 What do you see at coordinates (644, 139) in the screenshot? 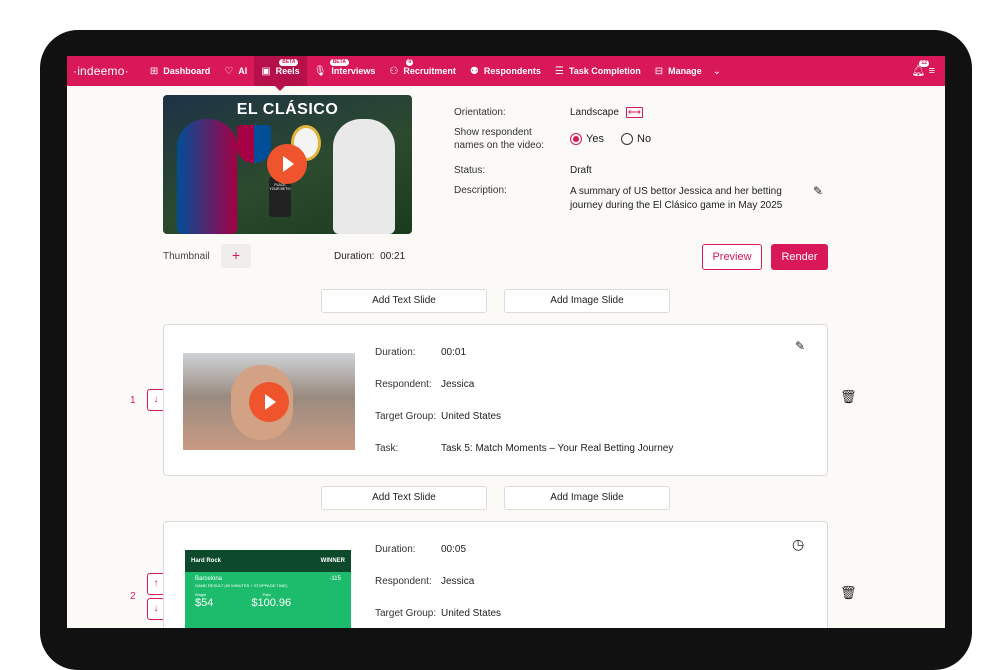
I see `radio-no-label: No` at bounding box center [644, 139].